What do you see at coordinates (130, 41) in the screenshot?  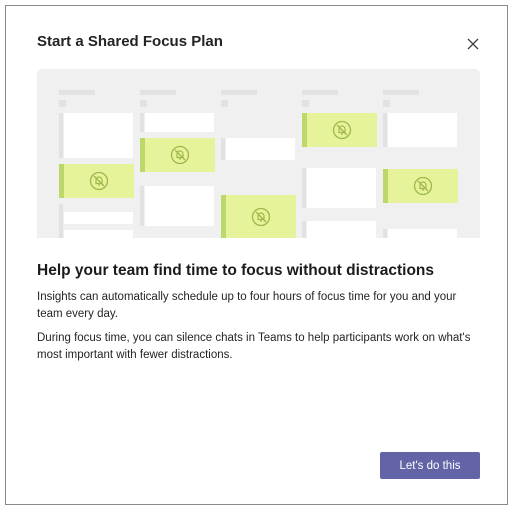 I see `dialog-title: Start a Shared Focus Plan` at bounding box center [130, 41].